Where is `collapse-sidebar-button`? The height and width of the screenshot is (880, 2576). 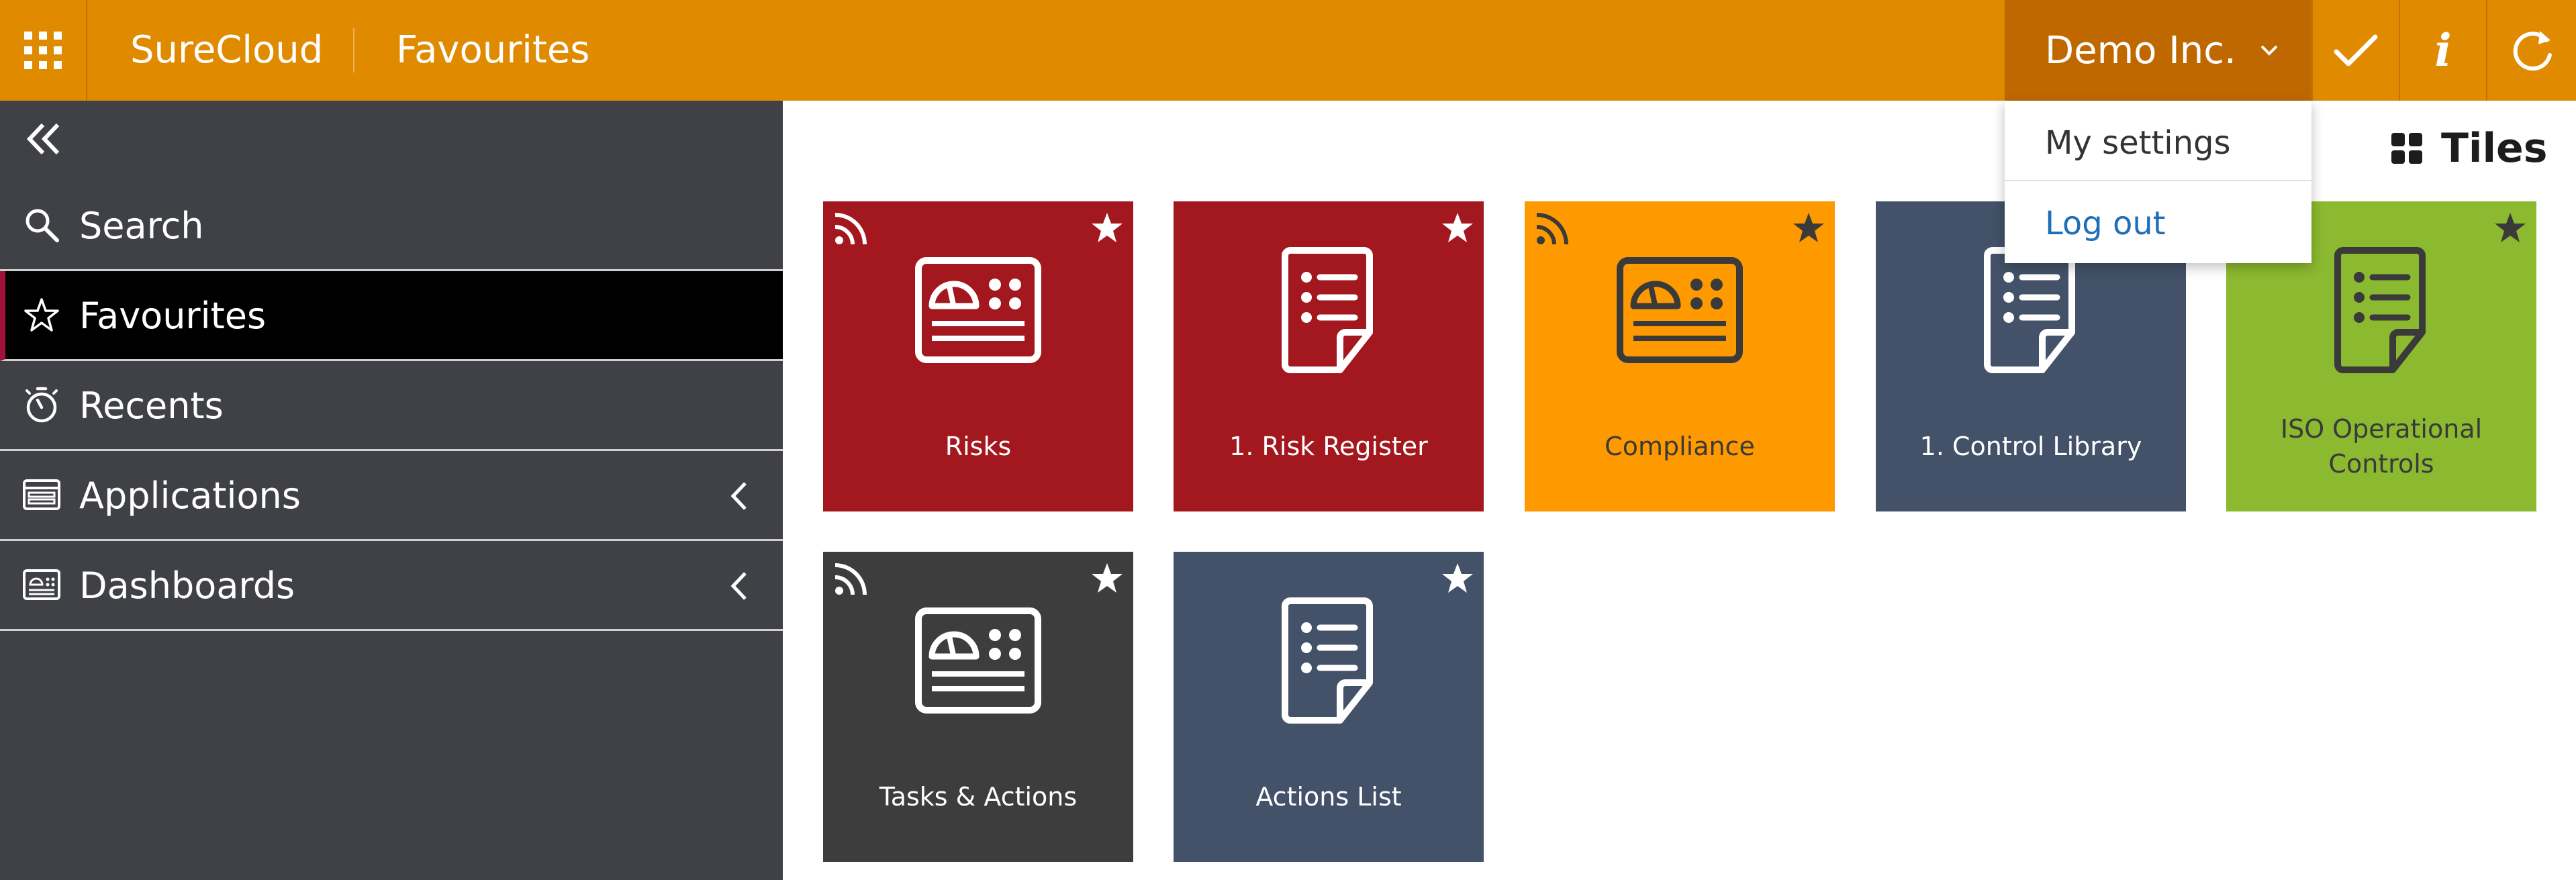
collapse-sidebar-button is located at coordinates (43, 138).